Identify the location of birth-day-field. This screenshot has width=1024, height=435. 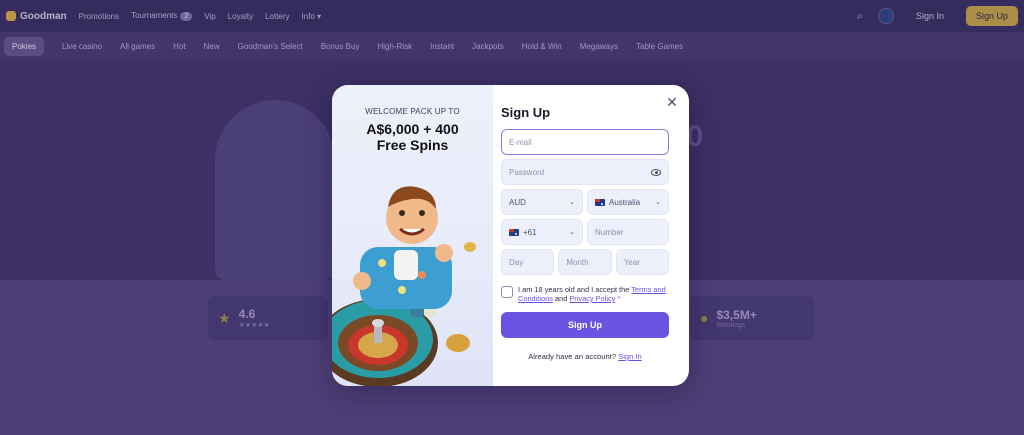
(528, 262).